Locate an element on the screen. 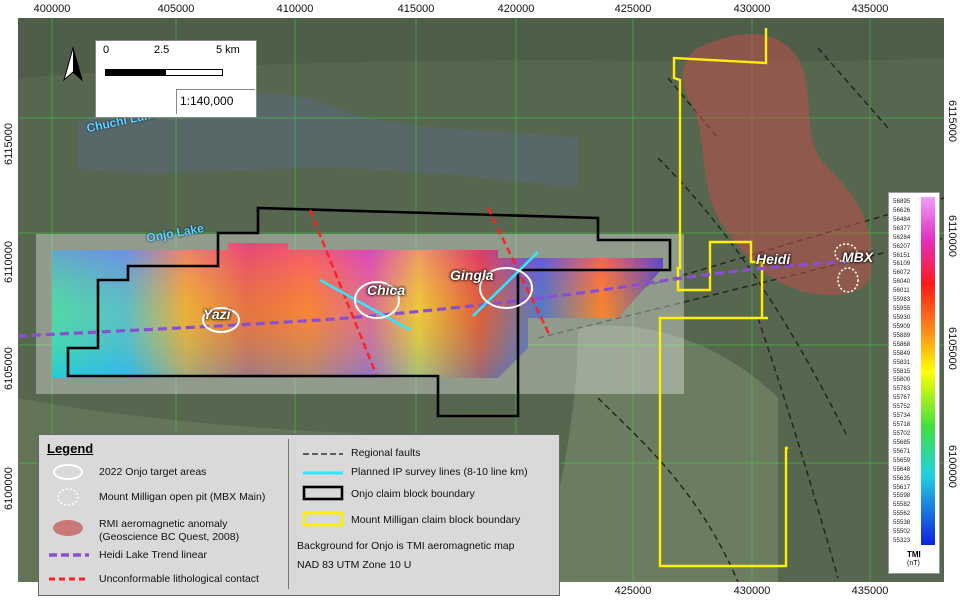  contact-line-symbol-icon is located at coordinates (69, 579).